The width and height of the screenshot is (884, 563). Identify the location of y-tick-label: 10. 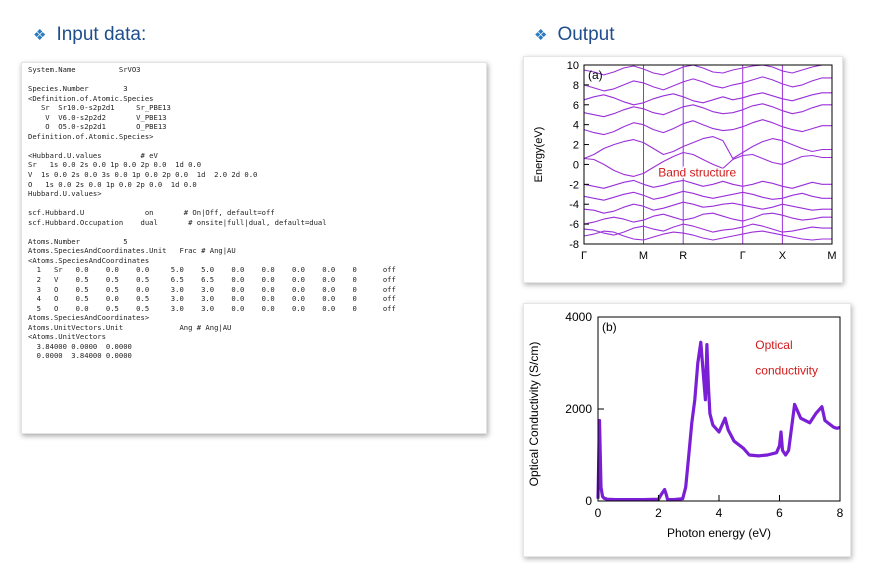
(573, 66).